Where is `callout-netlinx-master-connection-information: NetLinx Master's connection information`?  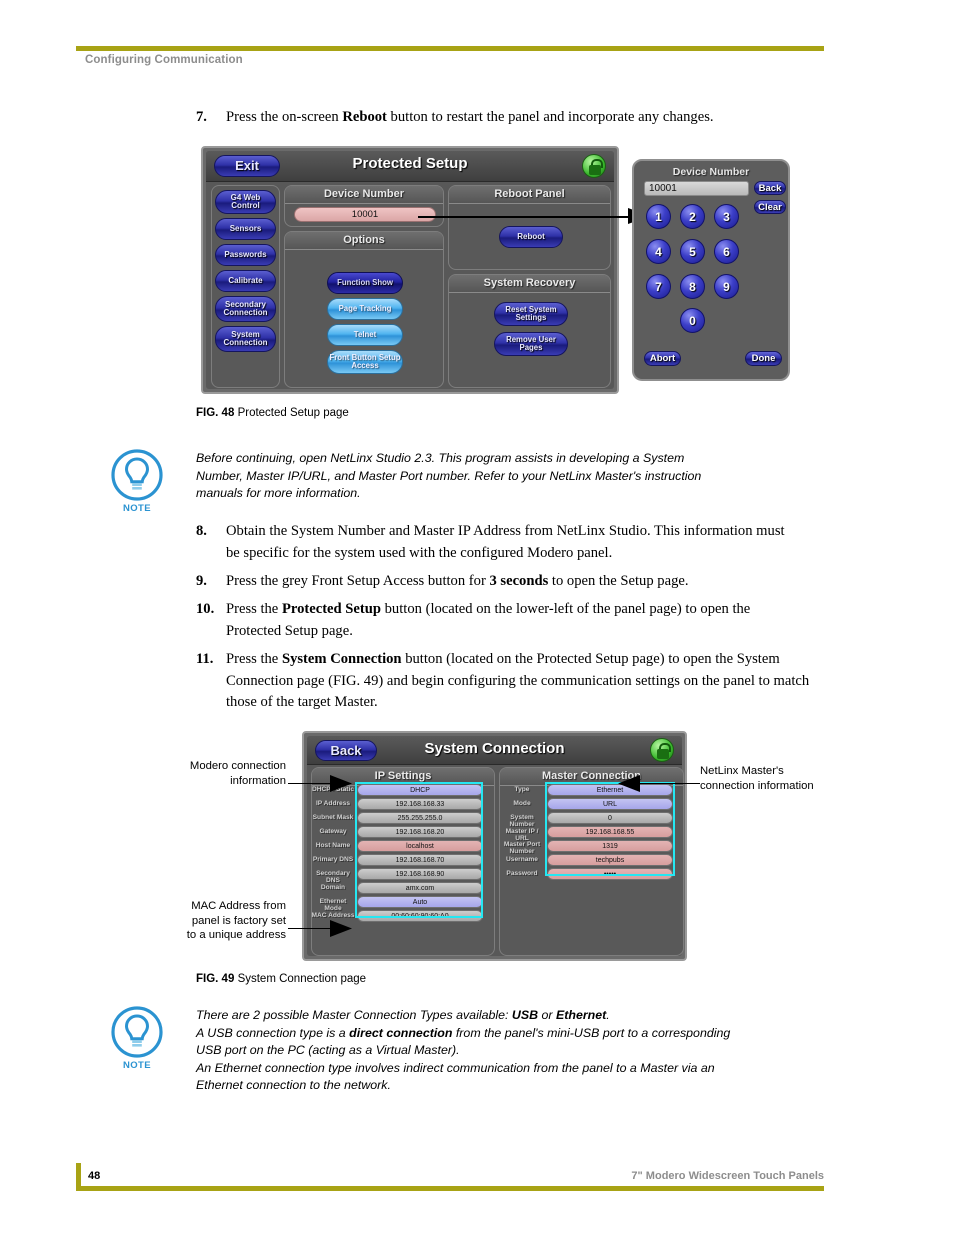
callout-netlinx-master-connection-information: NetLinx Master's connection information is located at coordinates (757, 778).